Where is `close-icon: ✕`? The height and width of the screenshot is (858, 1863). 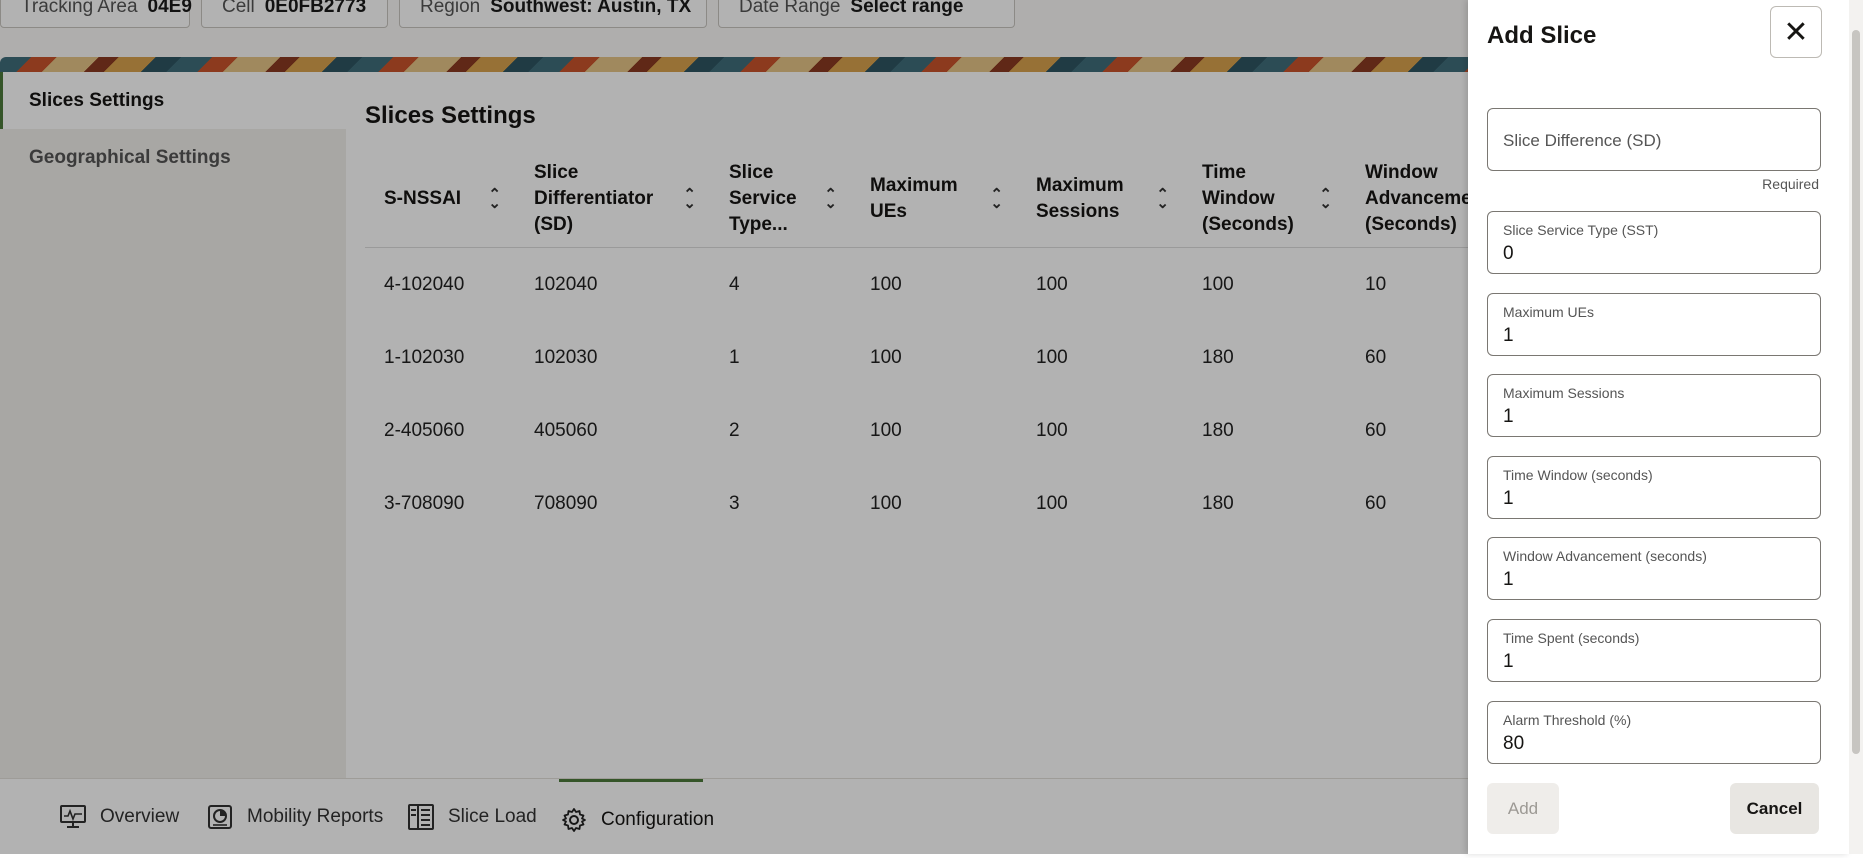 close-icon: ✕ is located at coordinates (1796, 32).